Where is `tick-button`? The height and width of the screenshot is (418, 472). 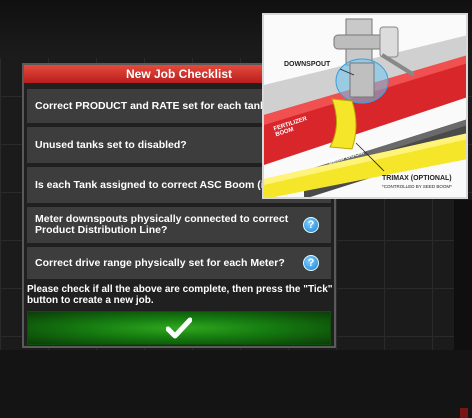
tick-button is located at coordinates (179, 328).